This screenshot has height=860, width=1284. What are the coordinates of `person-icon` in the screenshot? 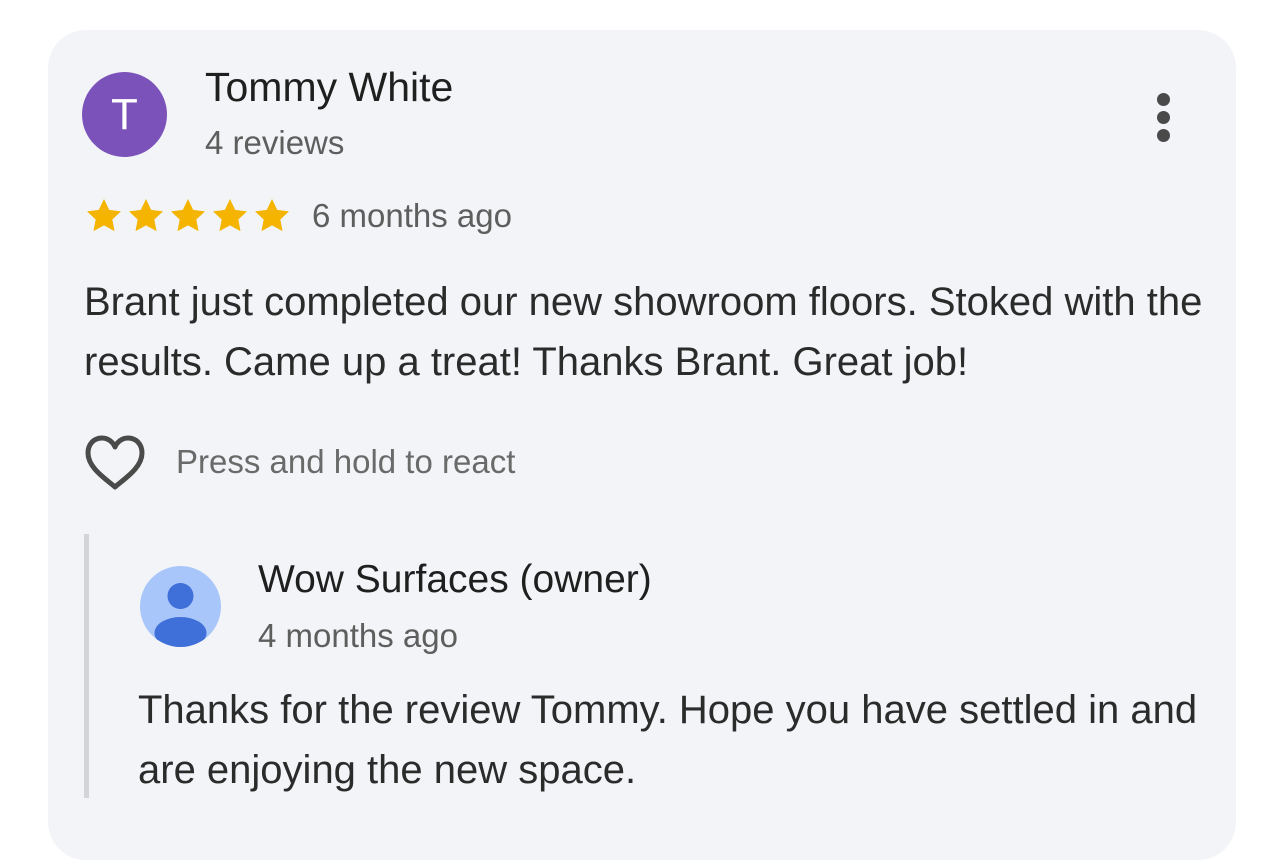 It's located at (180, 615).